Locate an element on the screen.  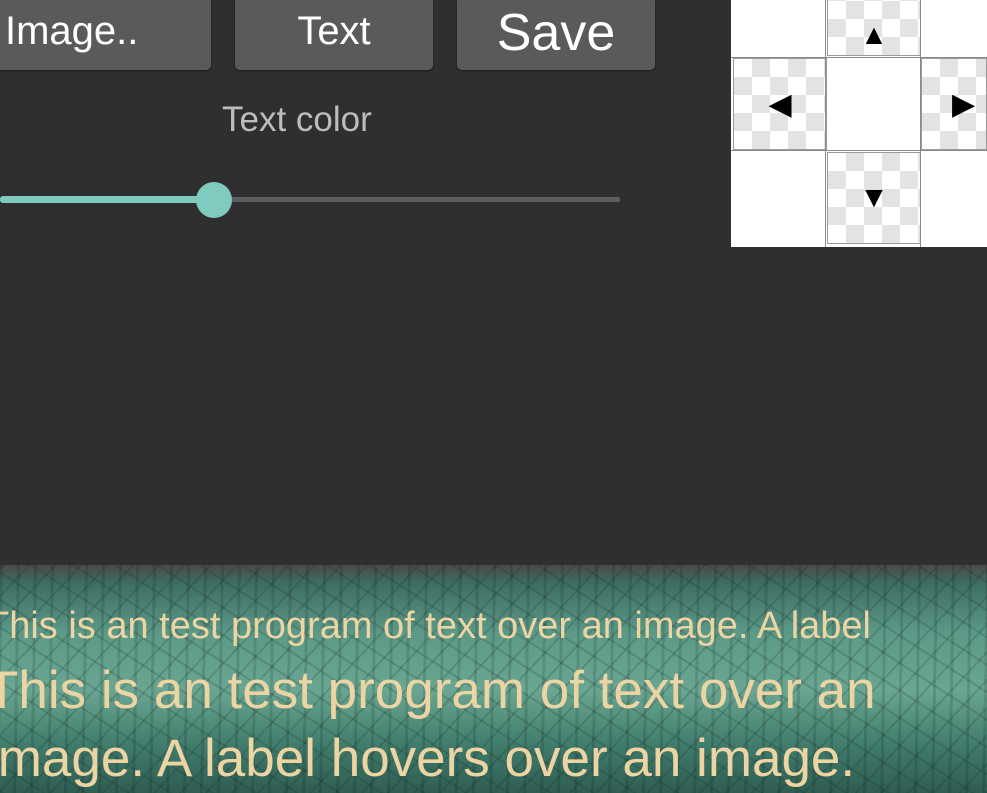
move-up-button: ▲ is located at coordinates (874, 28).